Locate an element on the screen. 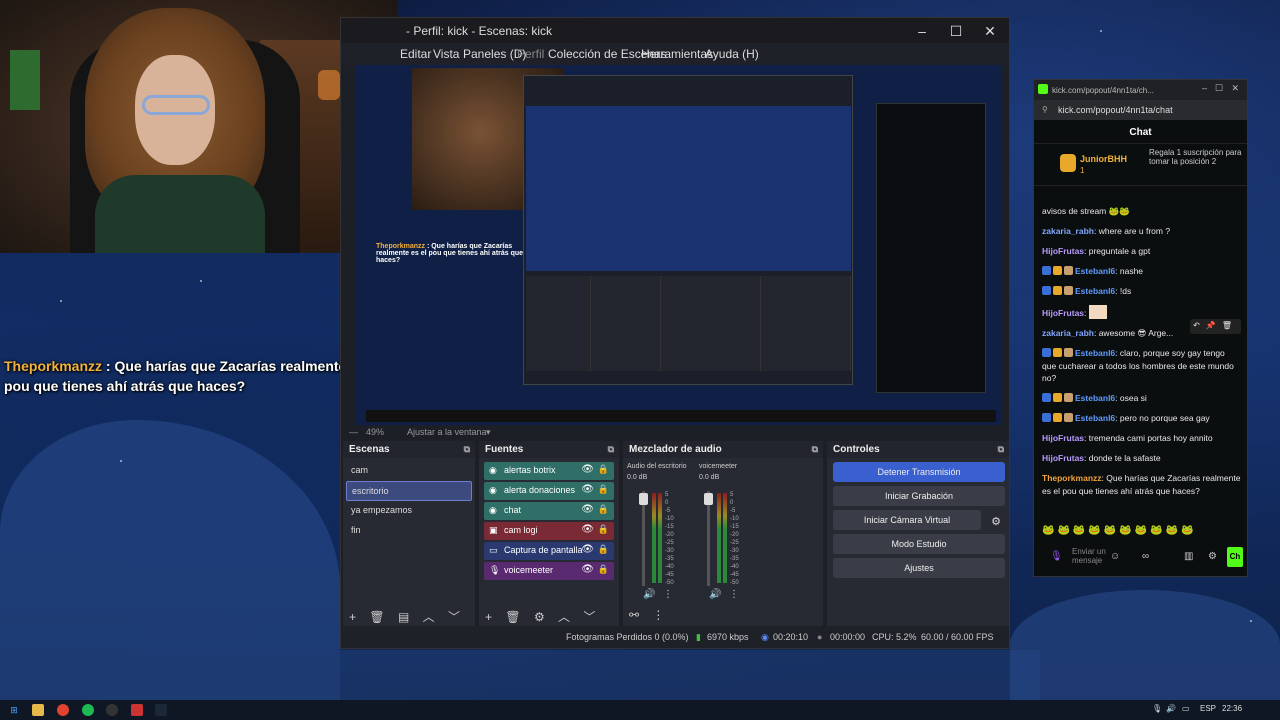  obs-icon is located at coordinates (112, 710).